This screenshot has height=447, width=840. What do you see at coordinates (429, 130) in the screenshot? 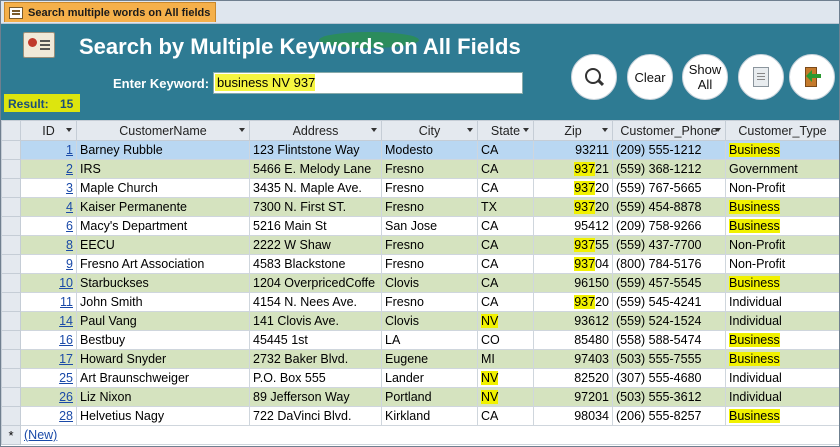
I see `column-header-city: City` at bounding box center [429, 130].